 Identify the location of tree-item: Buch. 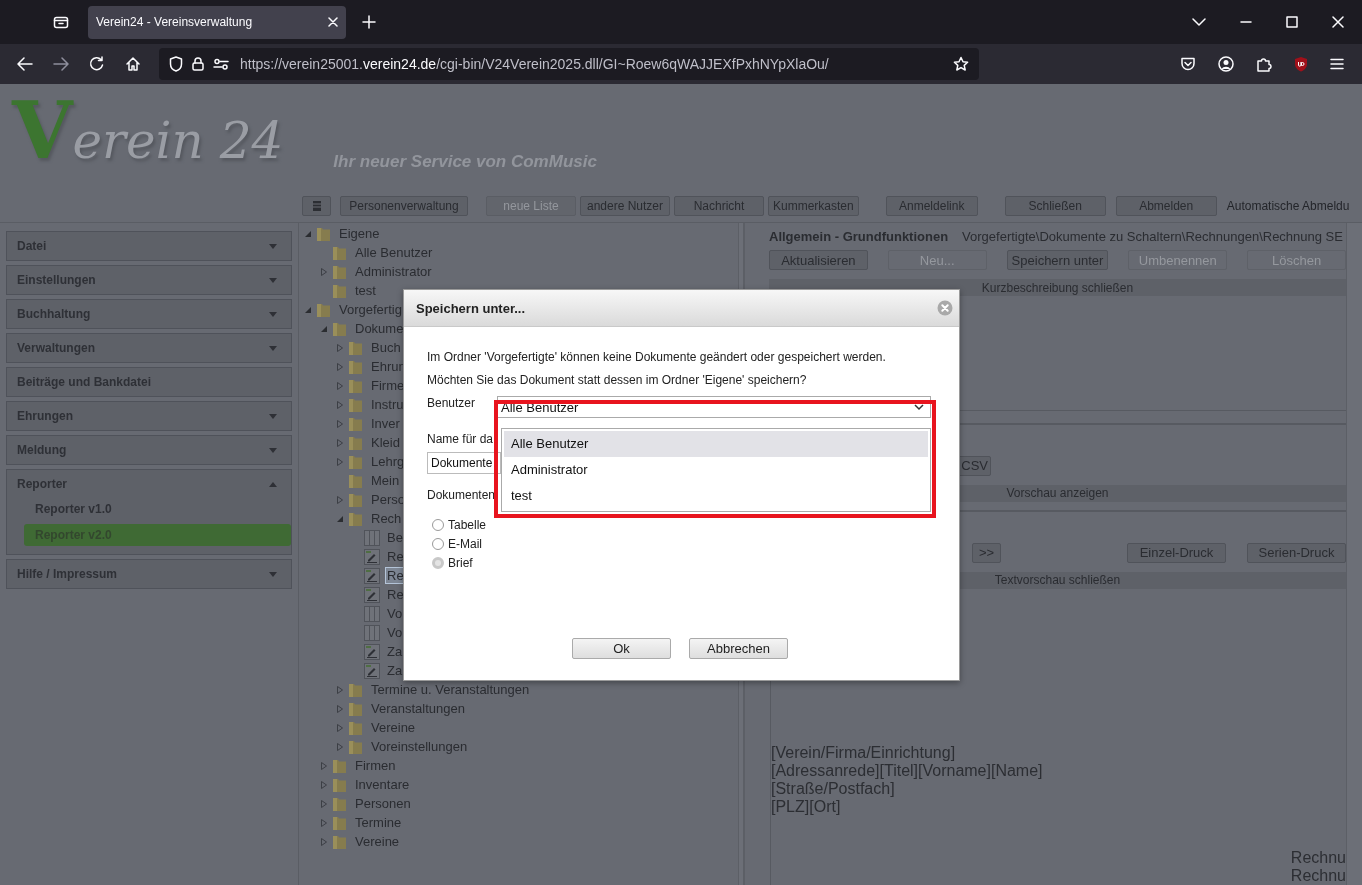
(386, 347).